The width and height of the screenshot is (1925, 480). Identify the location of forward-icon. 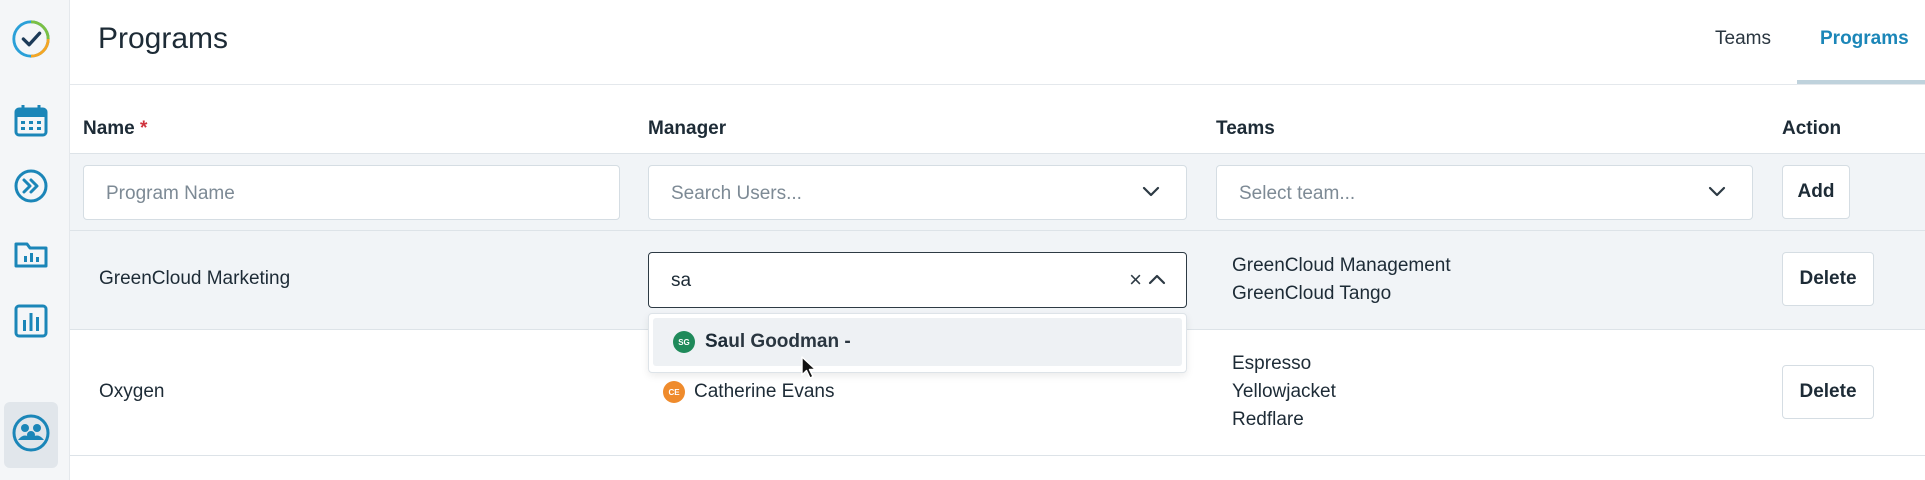
(31, 186).